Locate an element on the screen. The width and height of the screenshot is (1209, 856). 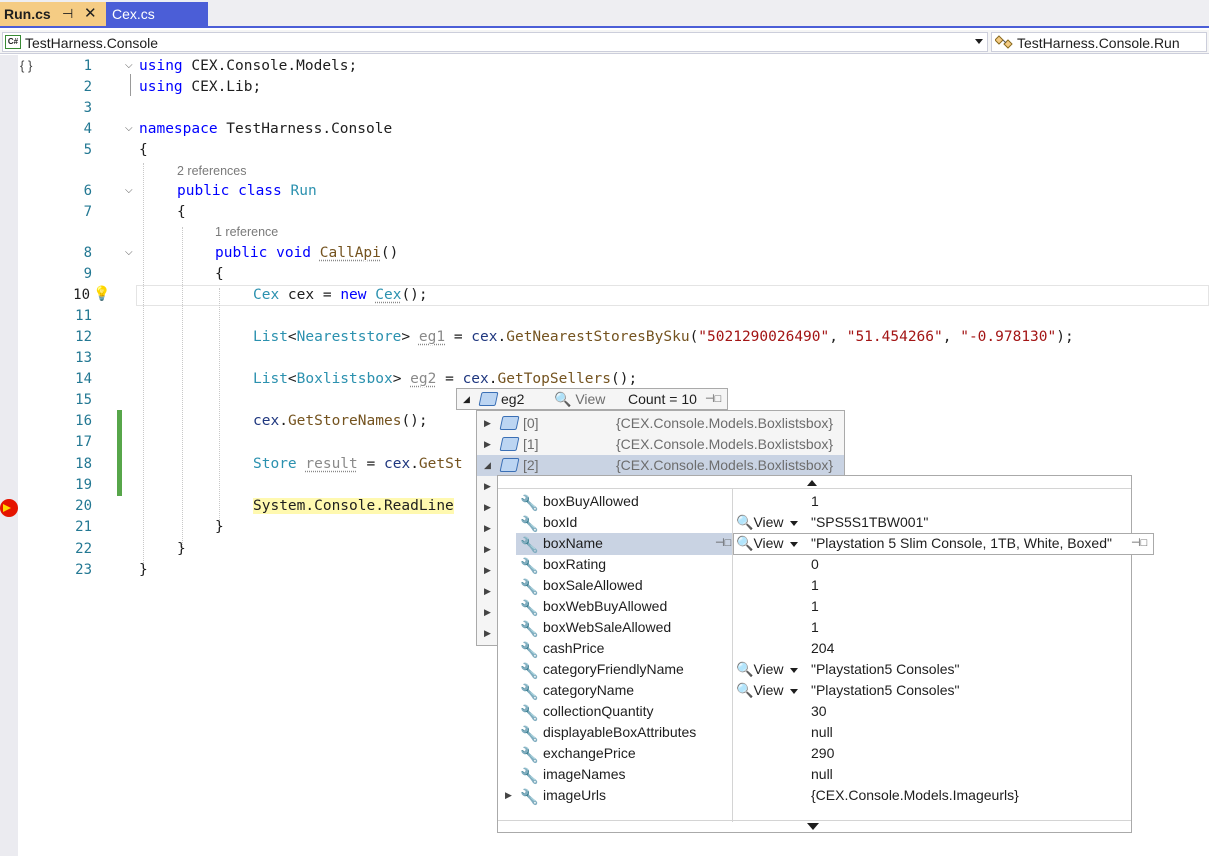
indent-guide is located at coordinates (219, 408).